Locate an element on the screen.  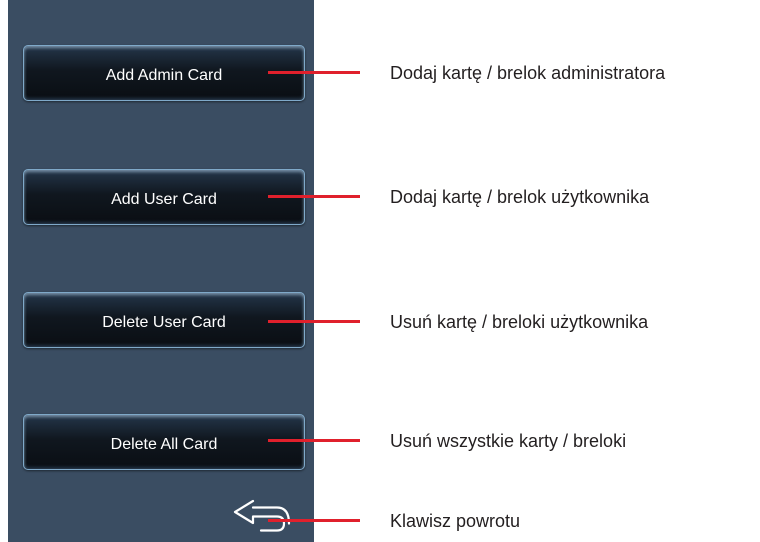
add-admin-card-button: Add Admin Card is located at coordinates (164, 73).